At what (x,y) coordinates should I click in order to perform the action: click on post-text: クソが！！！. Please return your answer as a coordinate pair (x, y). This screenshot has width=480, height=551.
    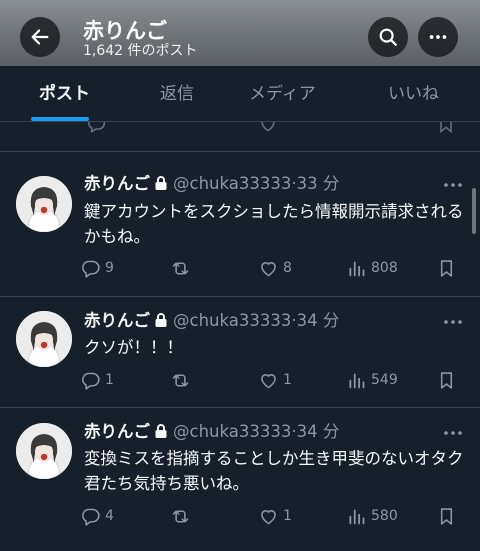
    Looking at the image, I should click on (133, 347).